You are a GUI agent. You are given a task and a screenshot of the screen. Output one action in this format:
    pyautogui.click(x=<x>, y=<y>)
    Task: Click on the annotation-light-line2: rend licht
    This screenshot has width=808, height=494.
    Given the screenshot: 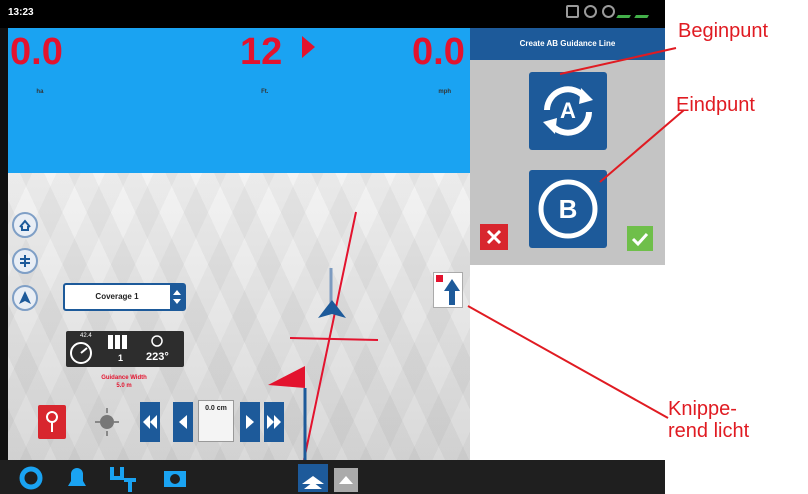 What is the action you would take?
    pyautogui.click(x=709, y=431)
    